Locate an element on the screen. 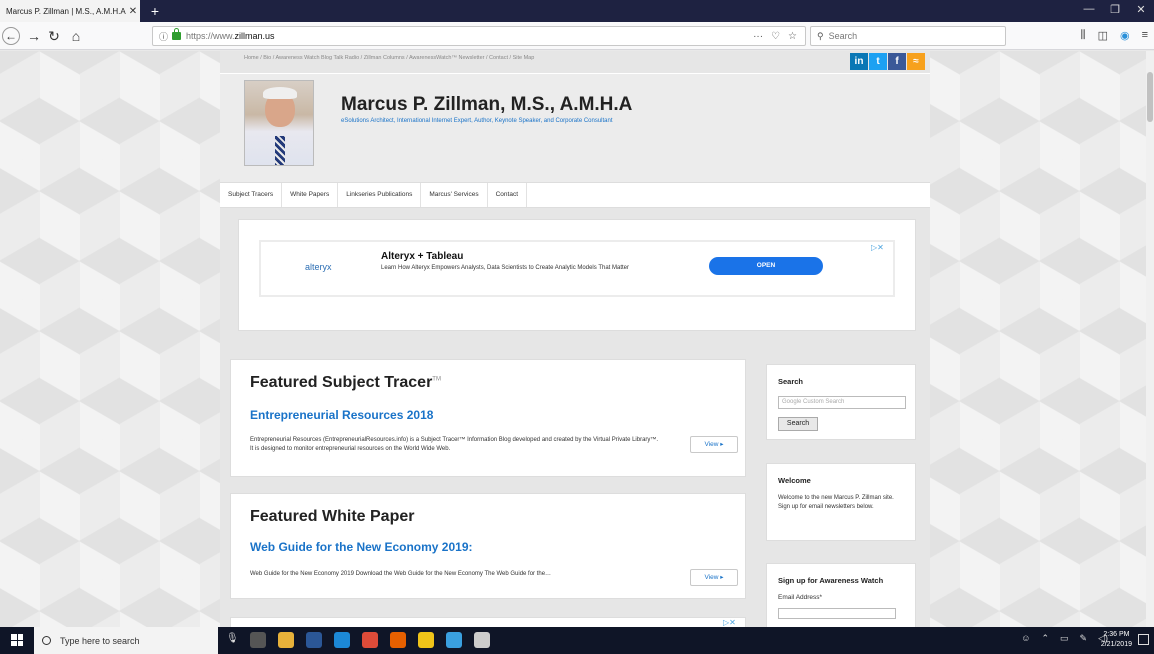 Image resolution: width=1154 pixels, height=654 pixels. firefox-icon is located at coordinates (398, 640).